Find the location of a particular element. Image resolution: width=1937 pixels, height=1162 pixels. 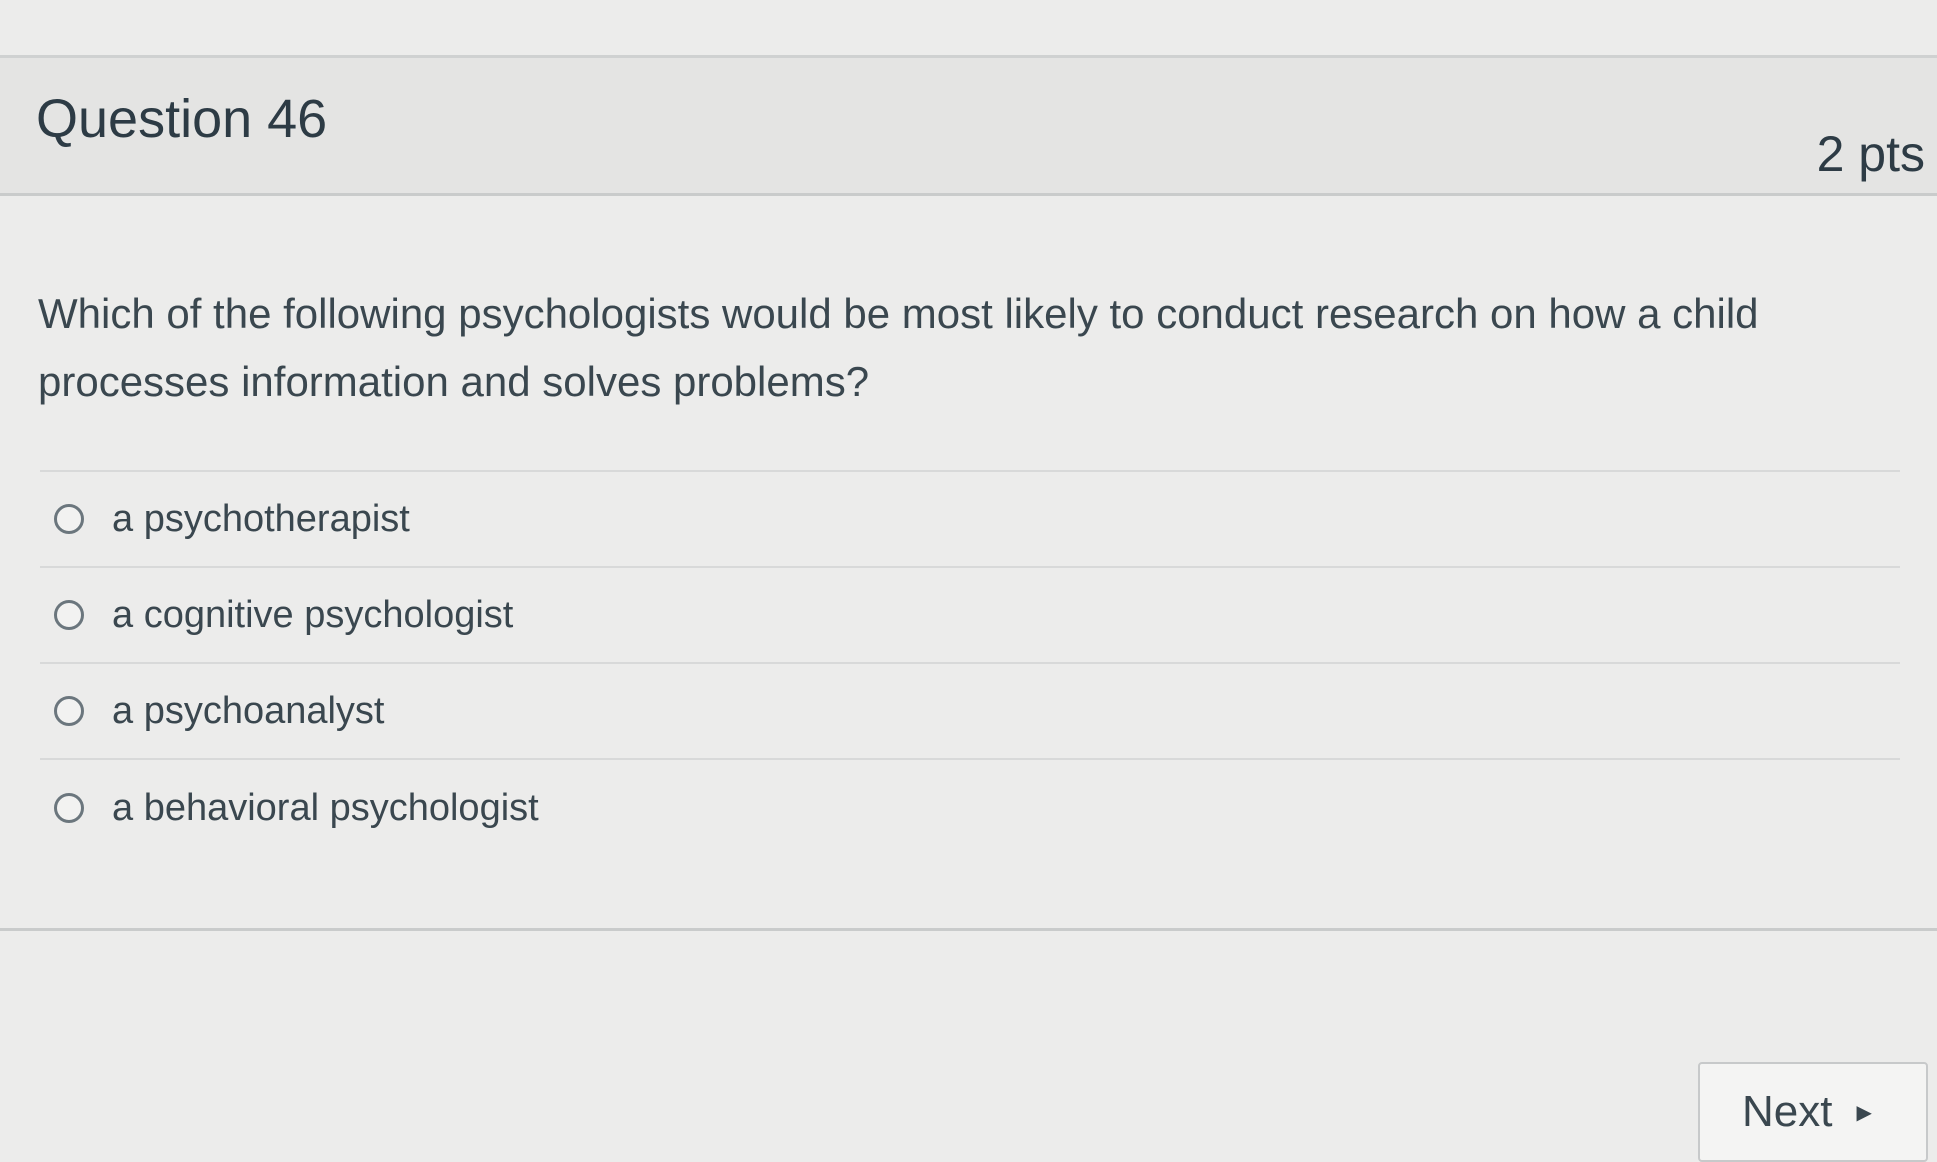

answer-option: a psychoanalyst is located at coordinates (970, 712).